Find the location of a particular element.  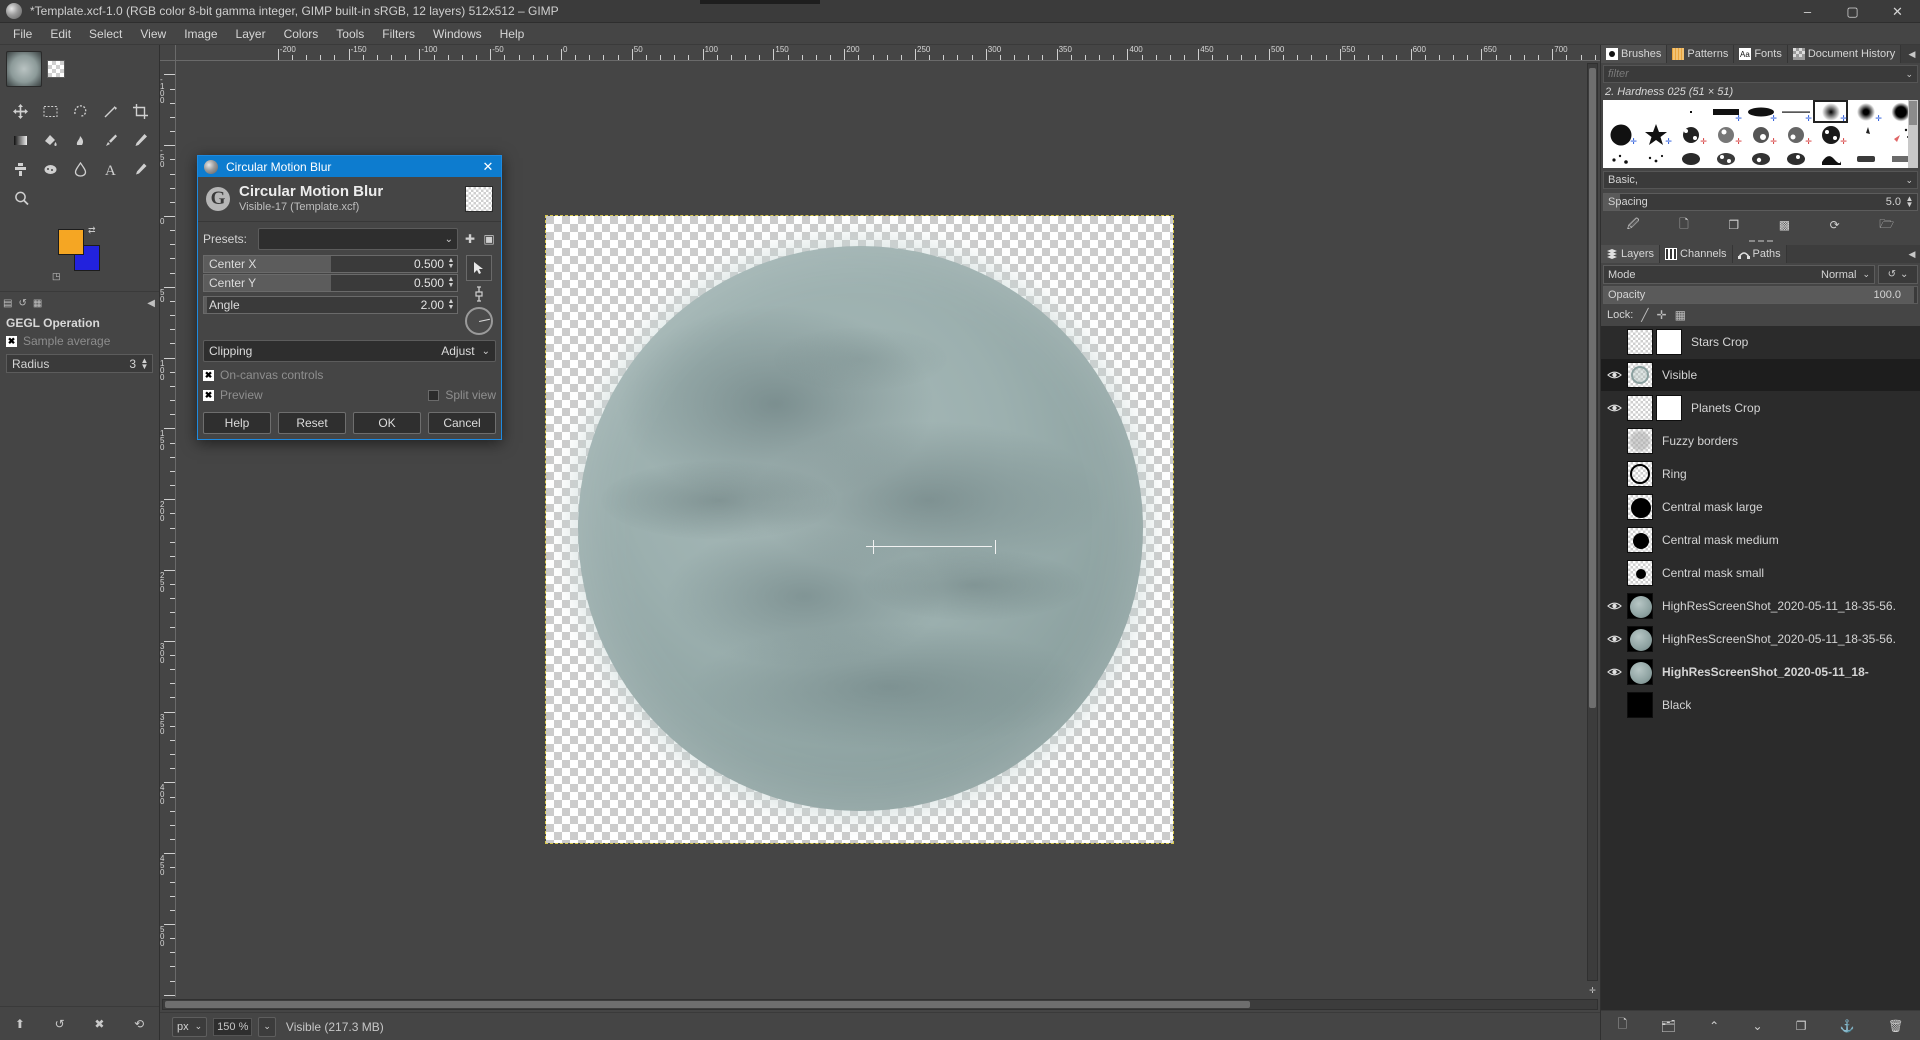

paintbrush-tool-icon is located at coordinates (110, 140).